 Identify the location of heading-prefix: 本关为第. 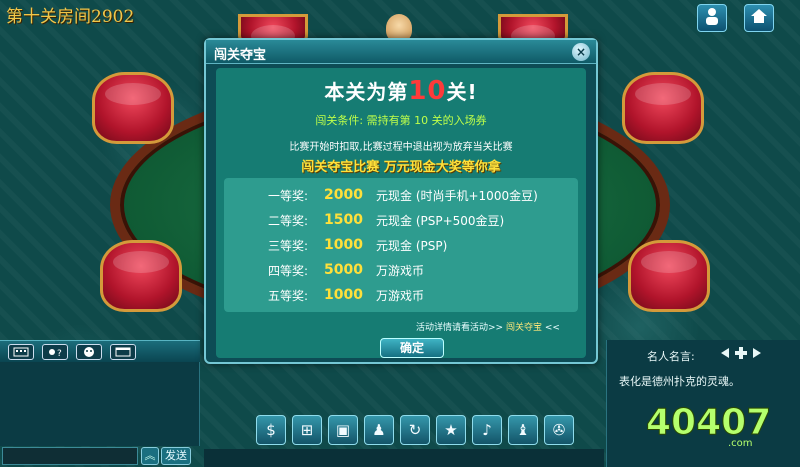
(366, 92).